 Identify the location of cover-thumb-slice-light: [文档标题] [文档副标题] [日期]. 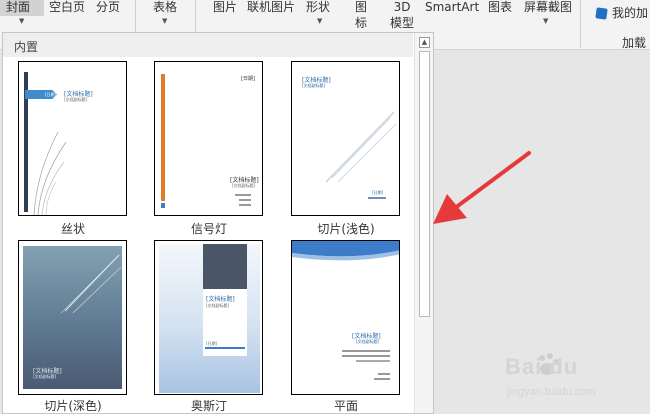
(345, 138).